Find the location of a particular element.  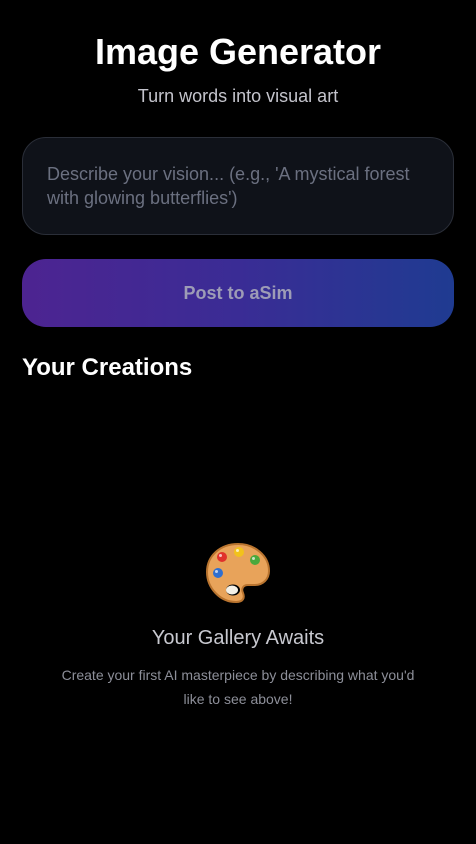

artist-palette-icon is located at coordinates (238, 573).